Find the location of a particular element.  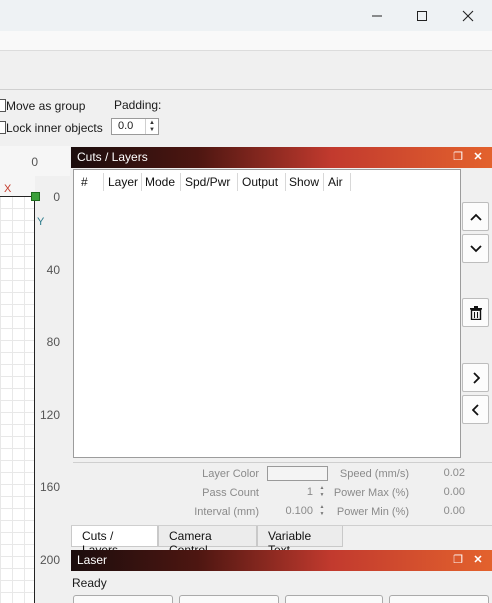

column-header: # is located at coordinates (84, 182).